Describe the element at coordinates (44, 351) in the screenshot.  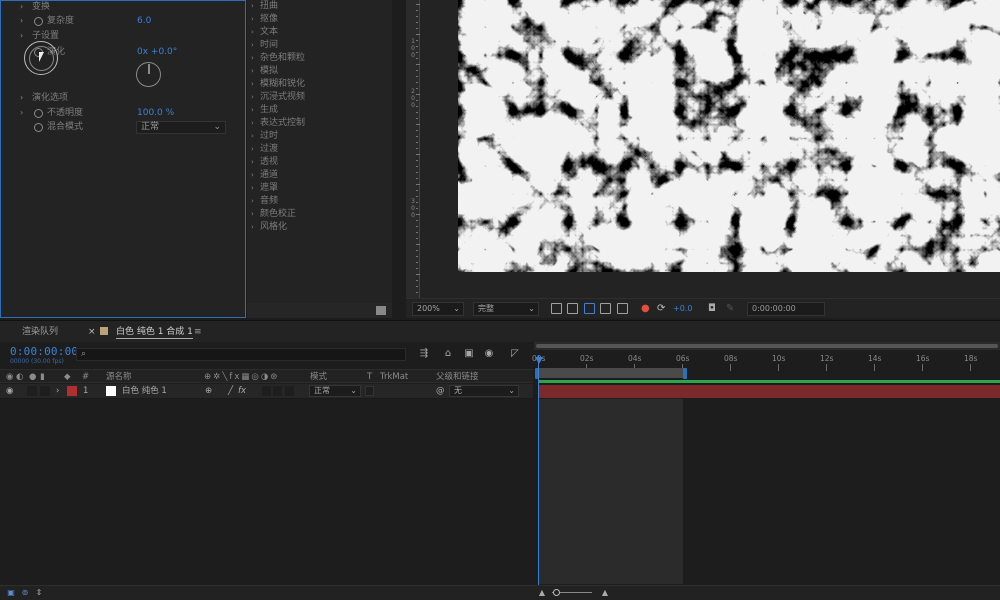
I see `current-time-display: 0:00:00:00` at that location.